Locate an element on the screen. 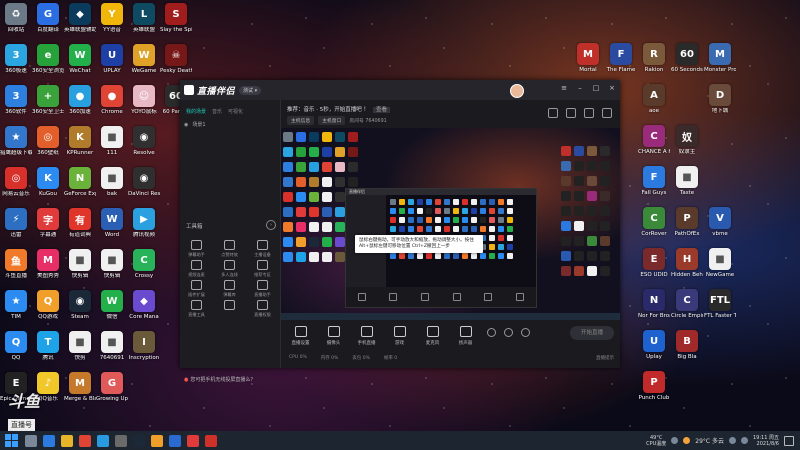 This screenshot has height=450, width=800. tool-item: 插件扩展 is located at coordinates (196, 290).